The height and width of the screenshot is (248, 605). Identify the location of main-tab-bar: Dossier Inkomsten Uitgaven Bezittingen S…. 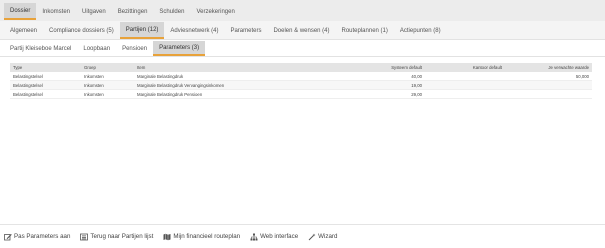
(302, 10).